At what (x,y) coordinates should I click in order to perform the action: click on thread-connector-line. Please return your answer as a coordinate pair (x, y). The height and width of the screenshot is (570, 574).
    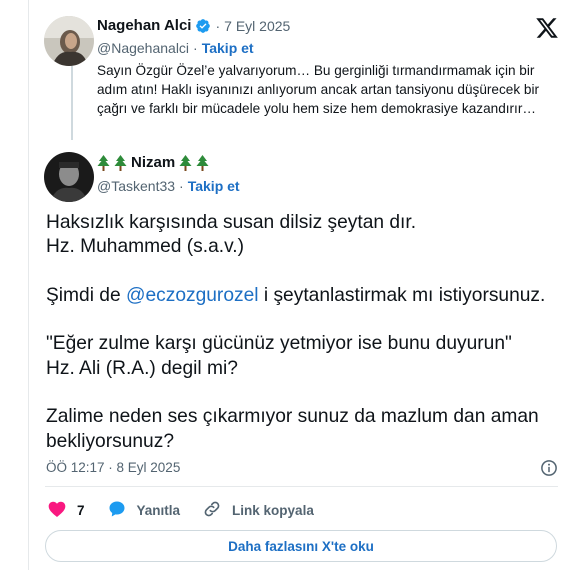
    Looking at the image, I should click on (72, 103).